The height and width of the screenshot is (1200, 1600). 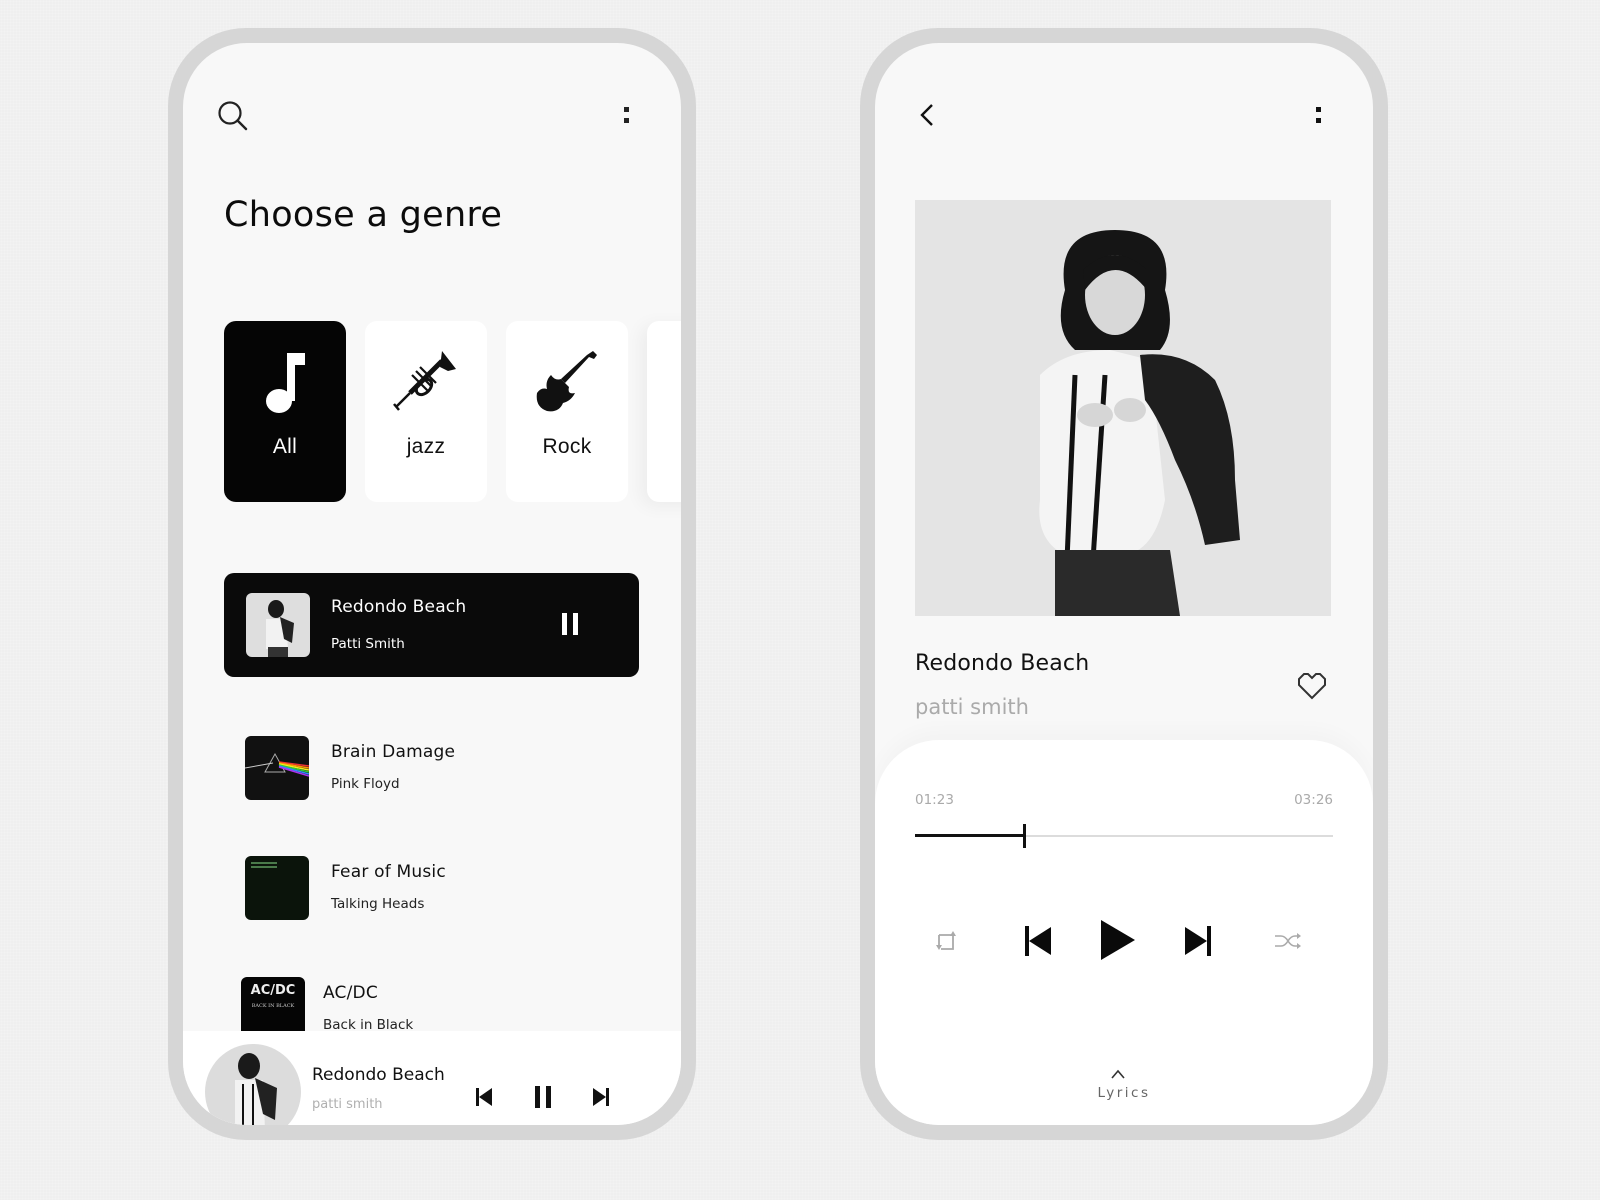 What do you see at coordinates (431, 891) in the screenshot?
I see `song-list-item: Fear of Music Talking Heads` at bounding box center [431, 891].